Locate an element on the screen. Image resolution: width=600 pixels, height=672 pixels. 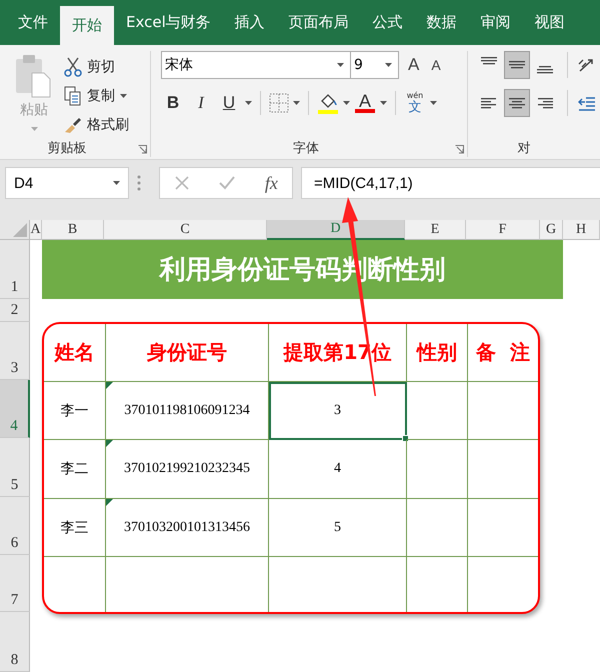
ribbon-tab: 公式 is located at coordinates (387, 22).